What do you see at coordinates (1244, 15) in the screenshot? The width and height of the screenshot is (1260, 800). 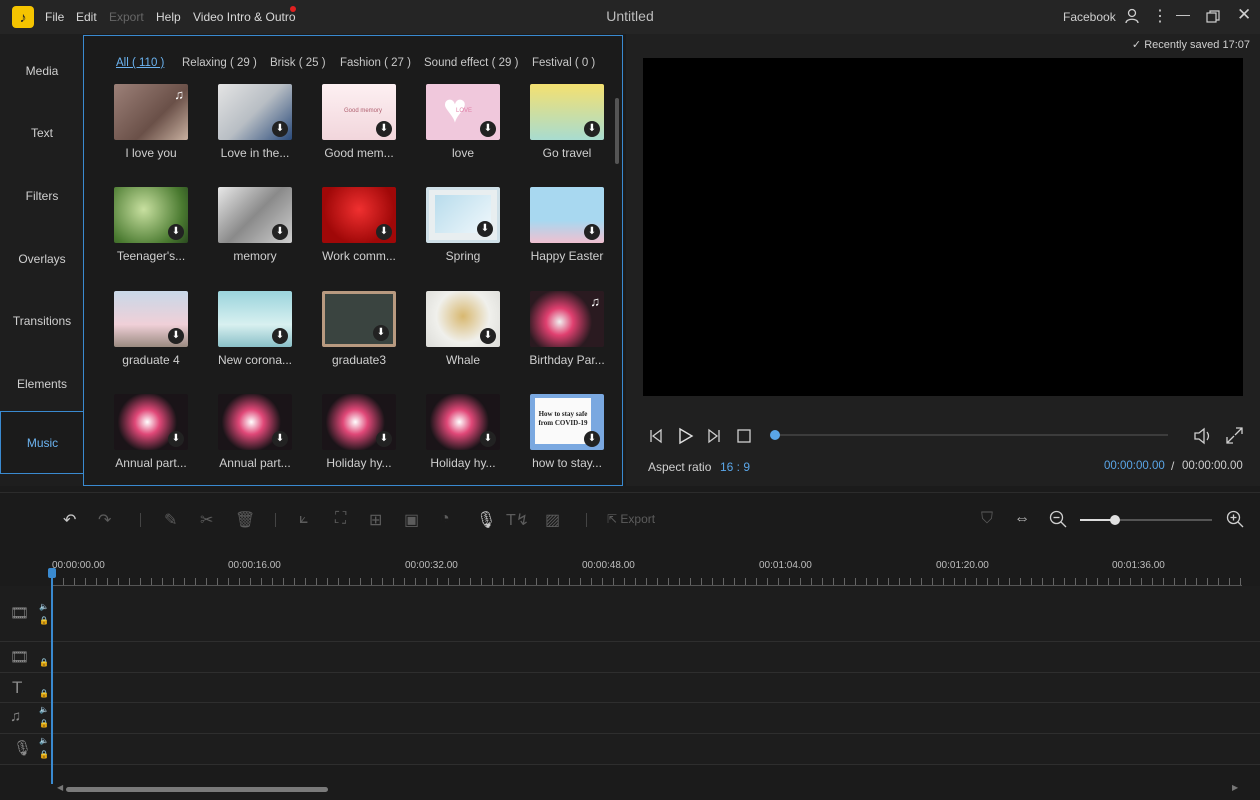 I see `close-icon: ✕` at bounding box center [1244, 15].